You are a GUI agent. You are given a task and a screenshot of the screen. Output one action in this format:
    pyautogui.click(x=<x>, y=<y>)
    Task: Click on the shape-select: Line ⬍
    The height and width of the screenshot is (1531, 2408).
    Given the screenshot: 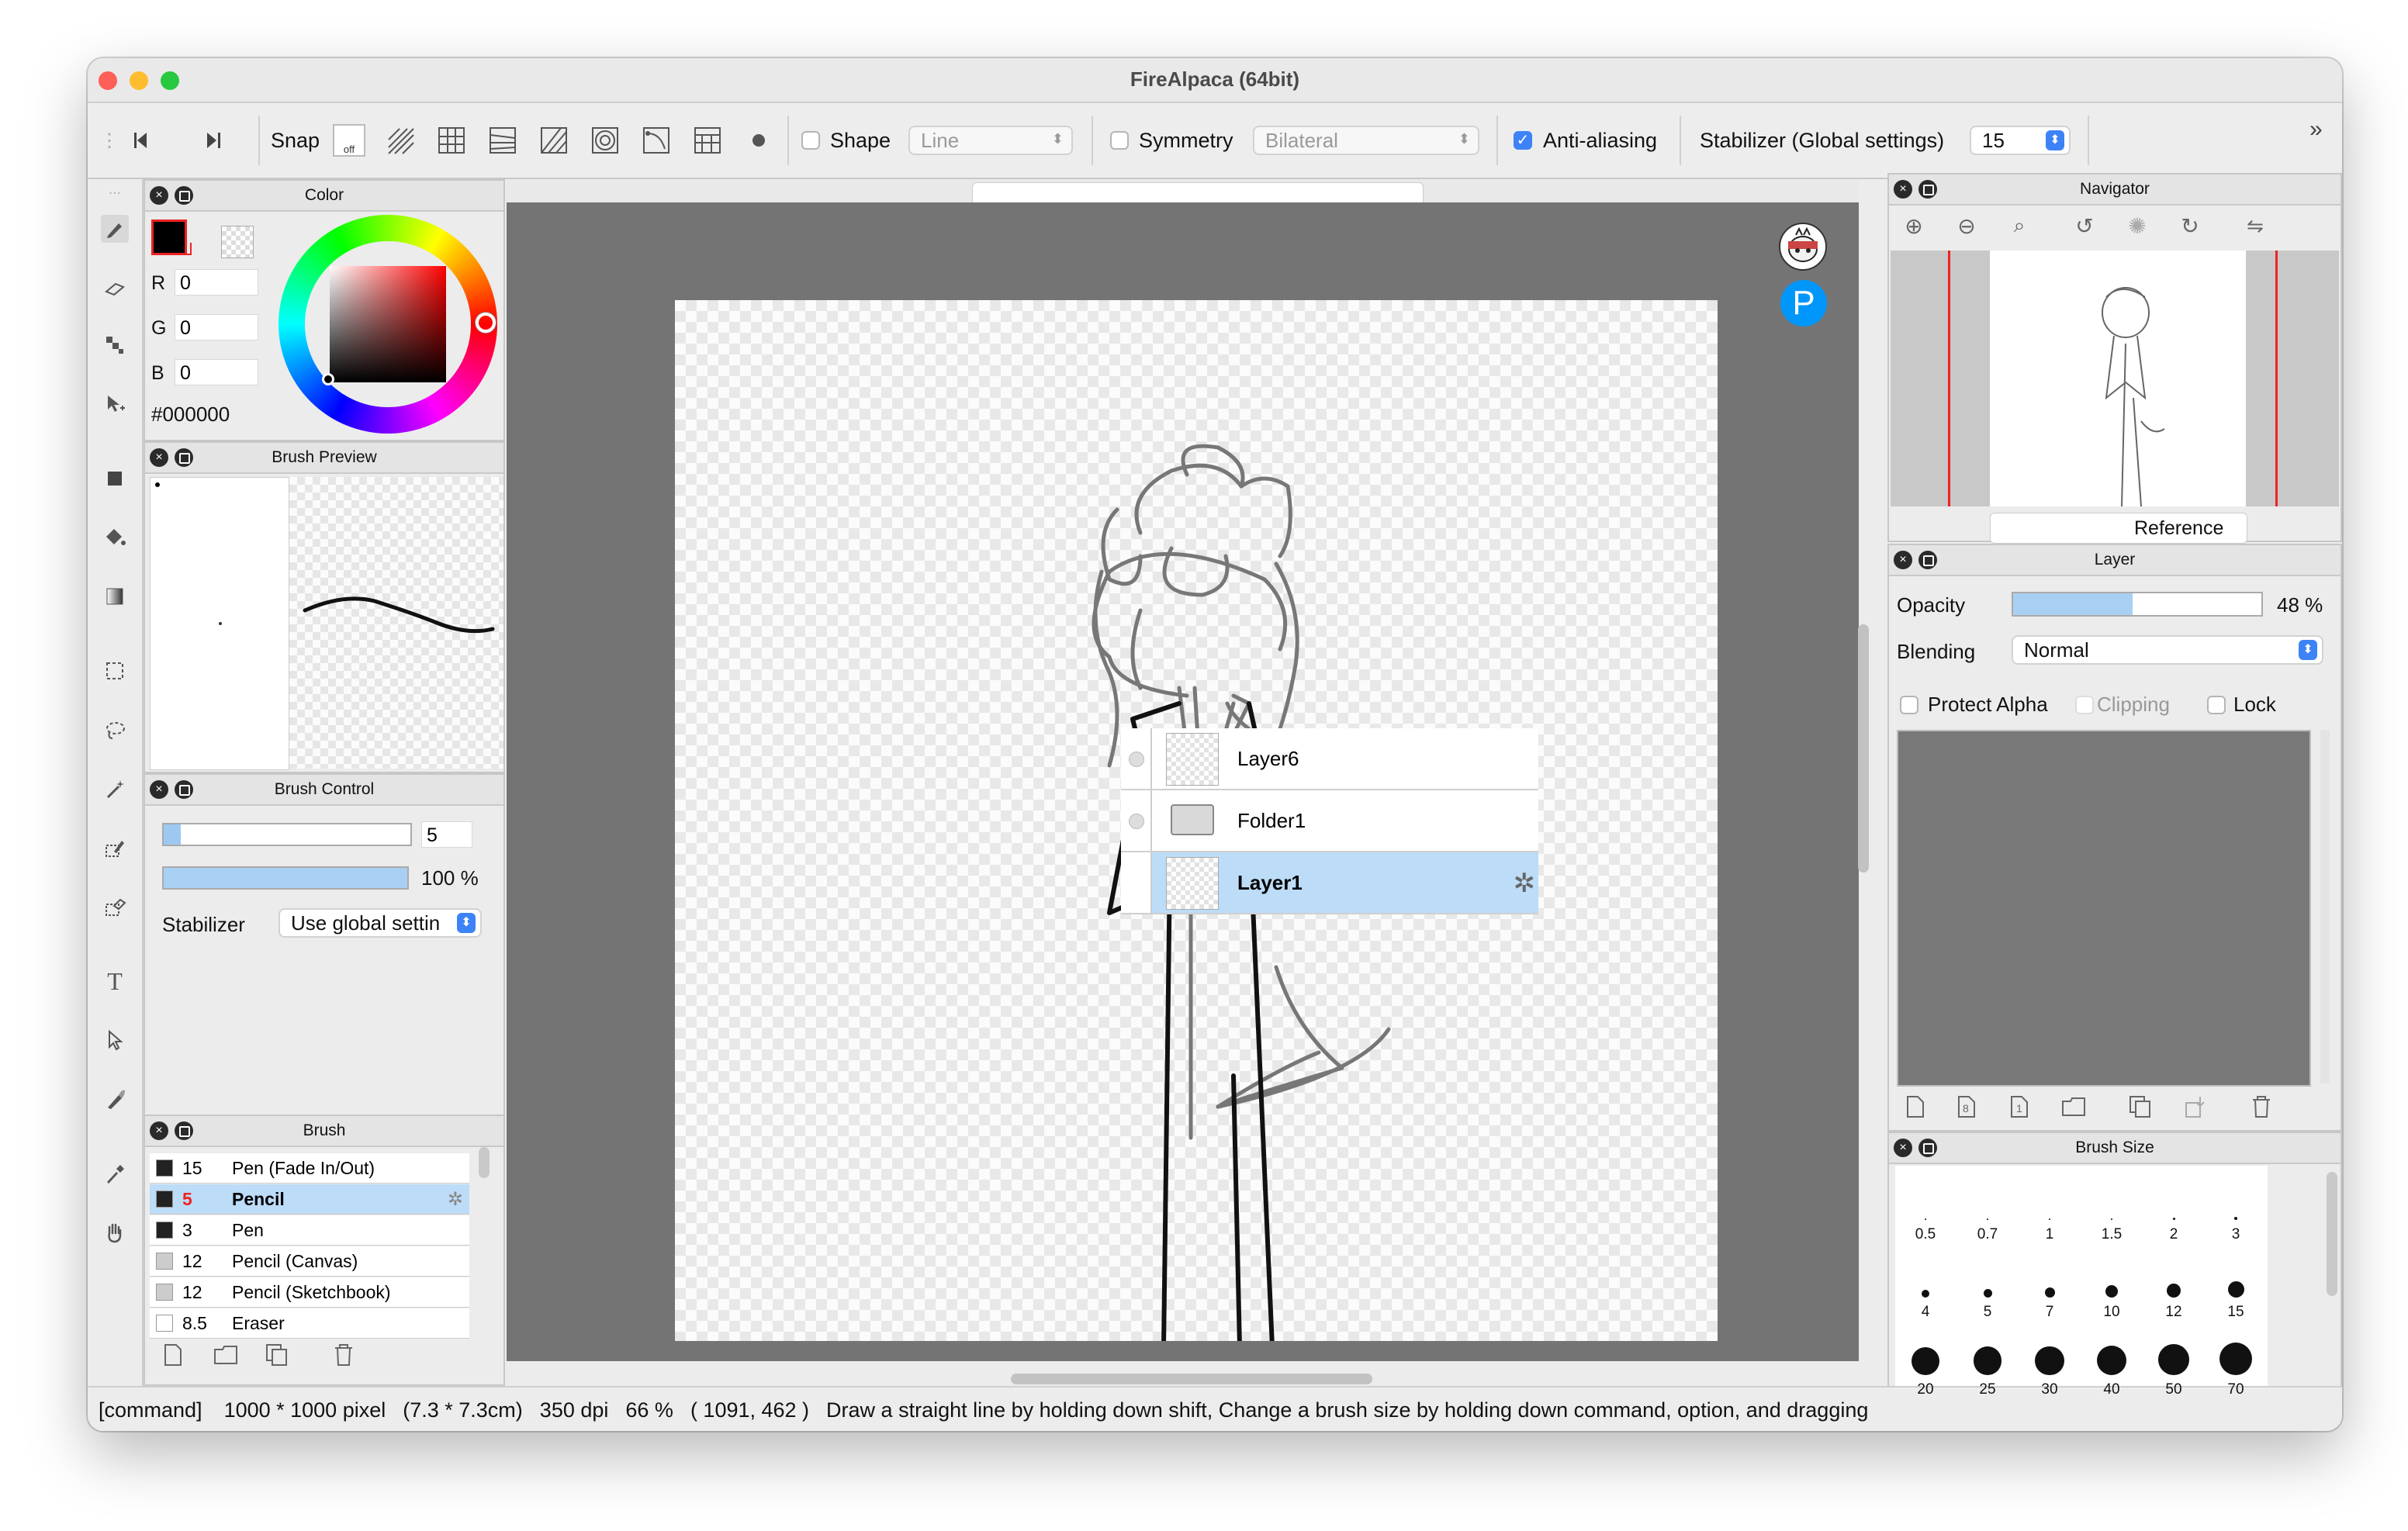 What is the action you would take?
    pyautogui.click(x=991, y=140)
    